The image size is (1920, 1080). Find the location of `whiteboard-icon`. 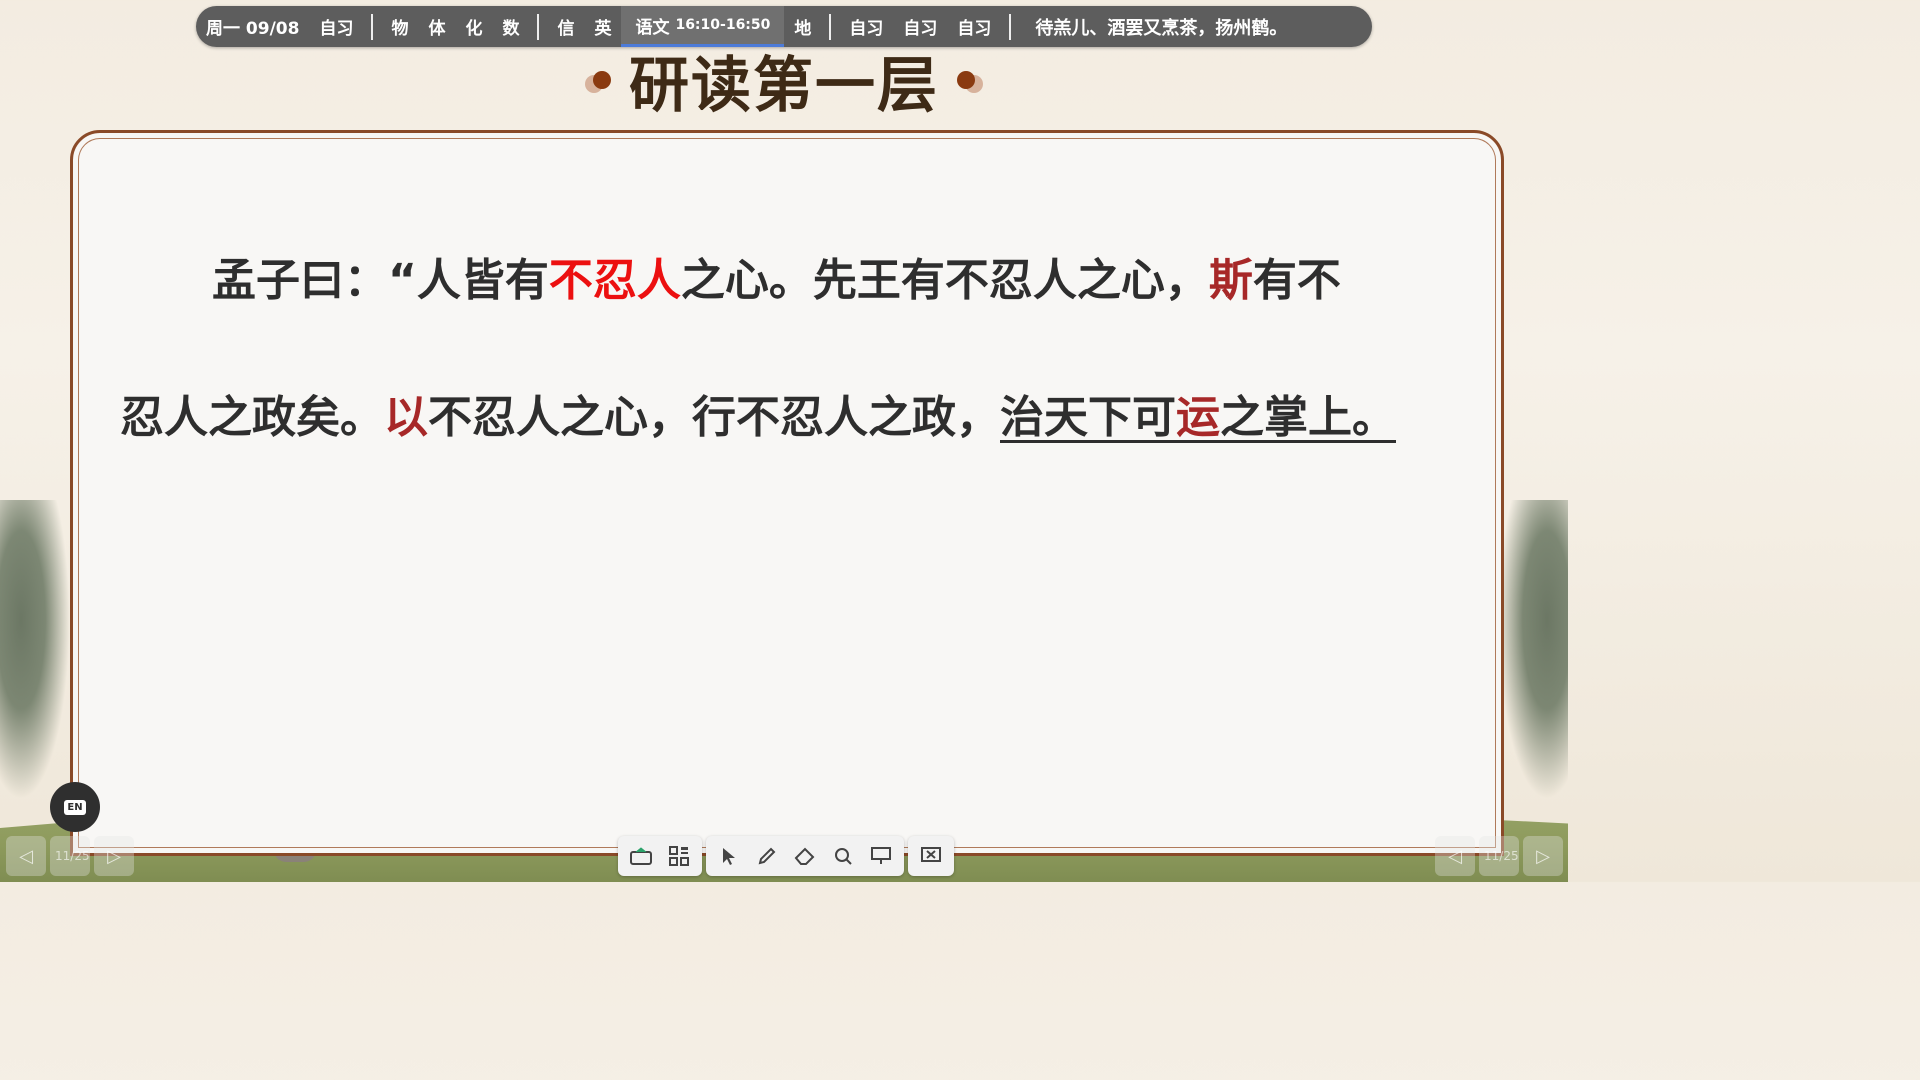

whiteboard-icon is located at coordinates (881, 856).